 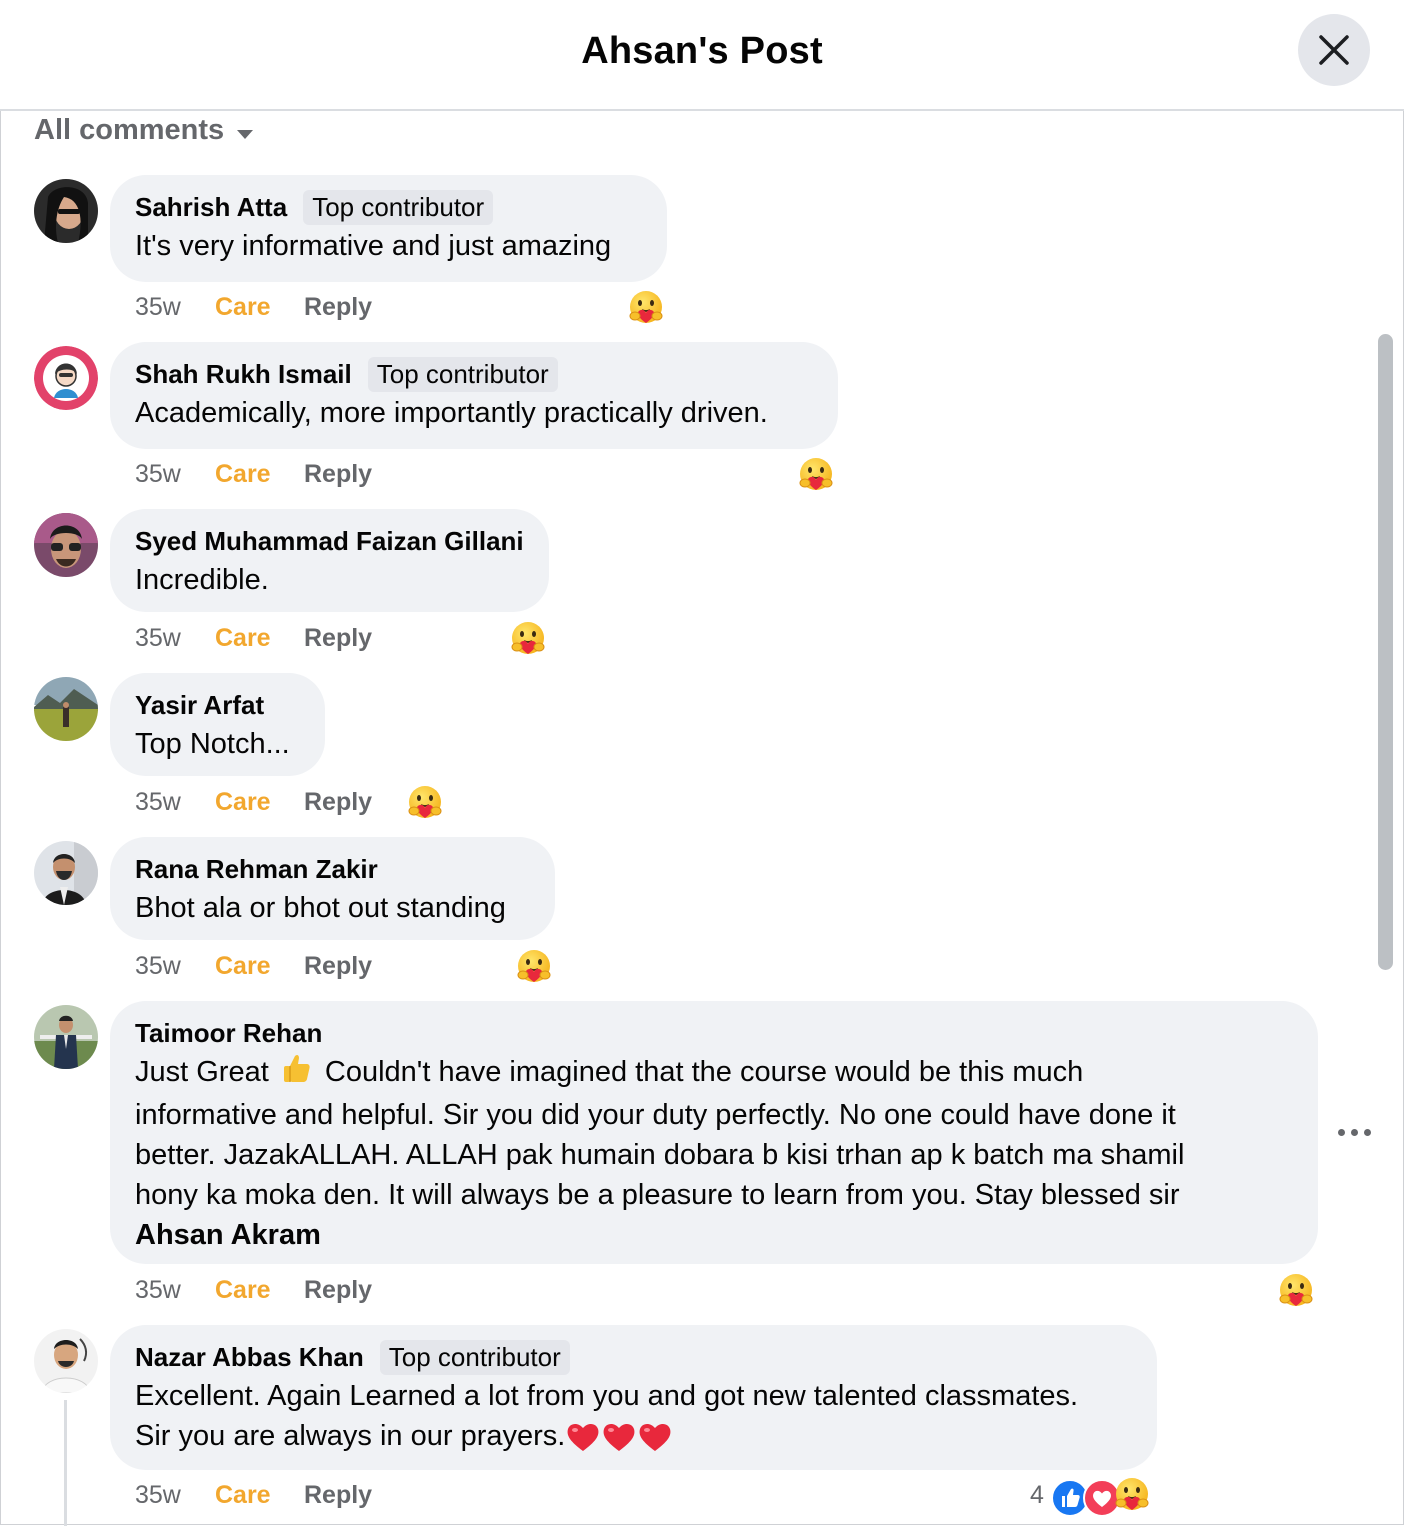 What do you see at coordinates (329, 560) in the screenshot?
I see `comment-bubble: Syed Muhammad Faizan Gillani Incredible.` at bounding box center [329, 560].